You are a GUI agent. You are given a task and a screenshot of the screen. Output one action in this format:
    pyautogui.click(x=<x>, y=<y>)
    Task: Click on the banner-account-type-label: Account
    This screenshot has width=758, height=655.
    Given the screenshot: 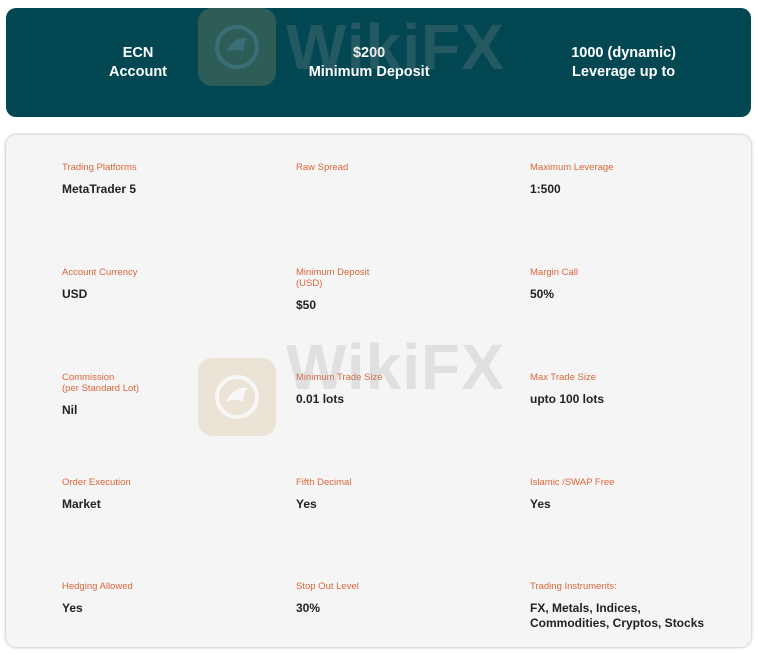 What is the action you would take?
    pyautogui.click(x=138, y=71)
    